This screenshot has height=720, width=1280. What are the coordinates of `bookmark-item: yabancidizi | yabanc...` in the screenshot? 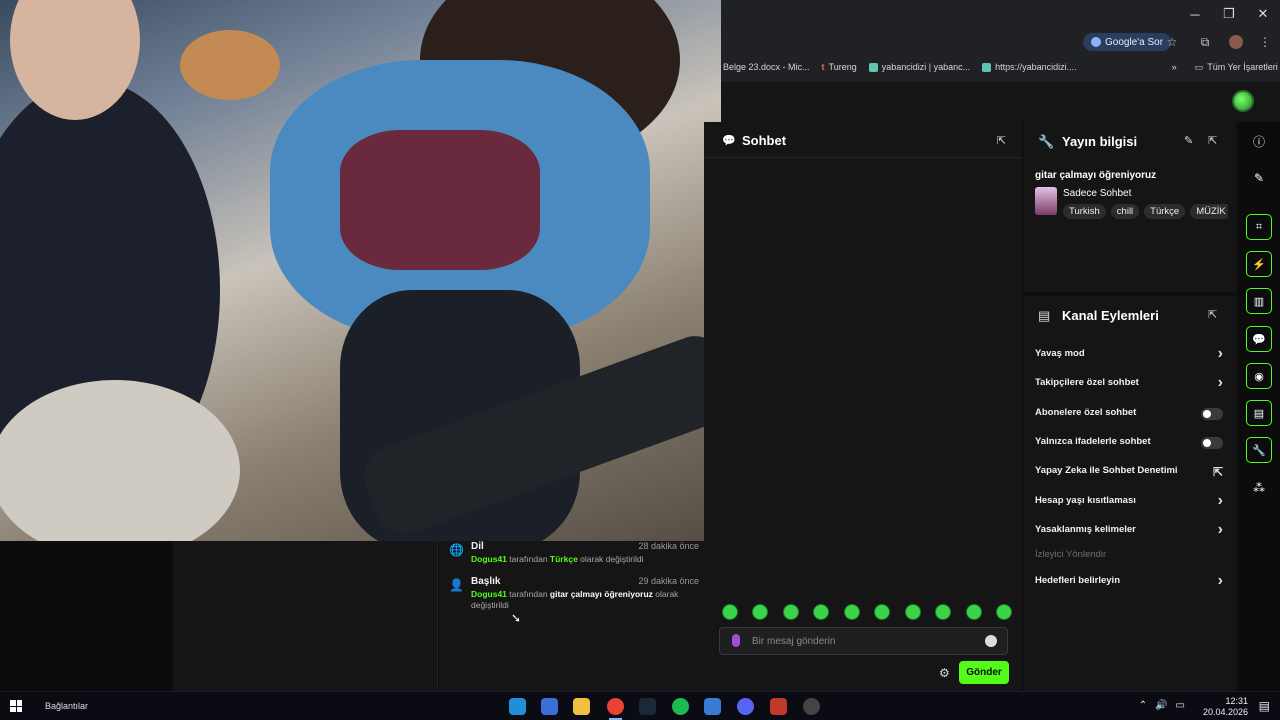 It's located at (919, 67).